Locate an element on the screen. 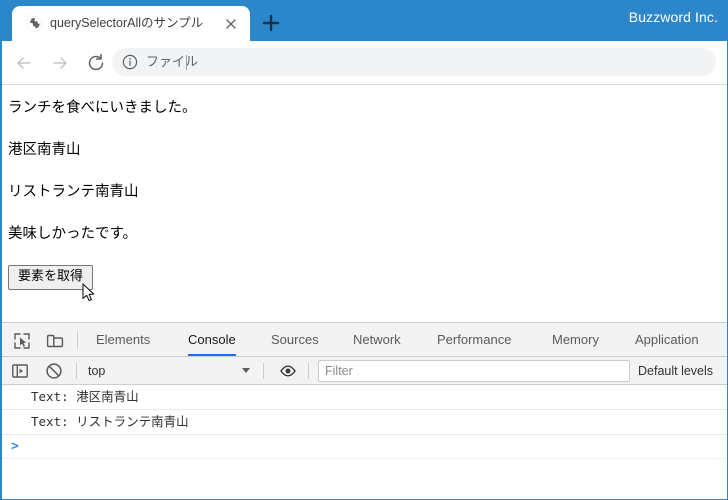 Image resolution: width=728 pixels, height=500 pixels. clear-console-icon is located at coordinates (54, 371).